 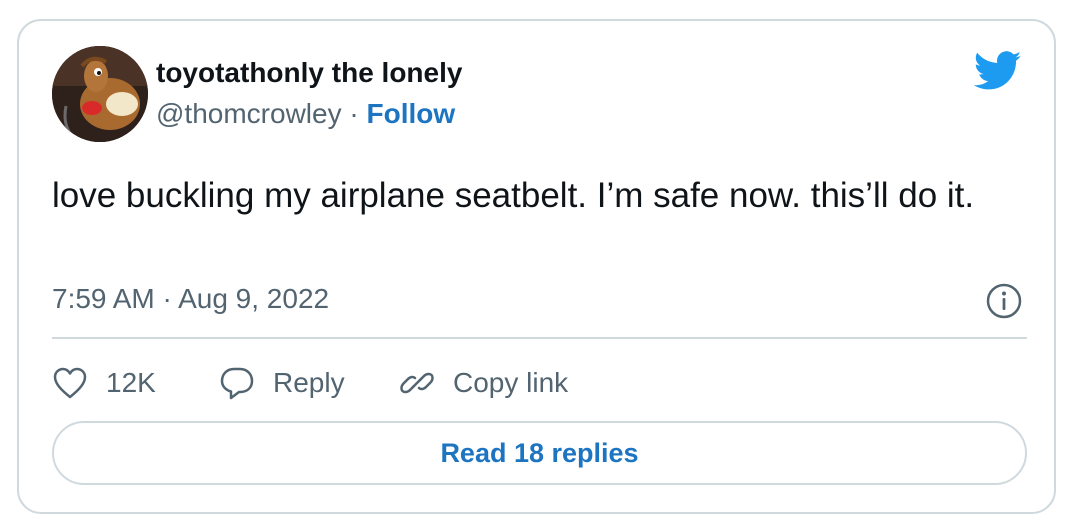 What do you see at coordinates (249, 113) in the screenshot?
I see `author-handle: @thomcrowley` at bounding box center [249, 113].